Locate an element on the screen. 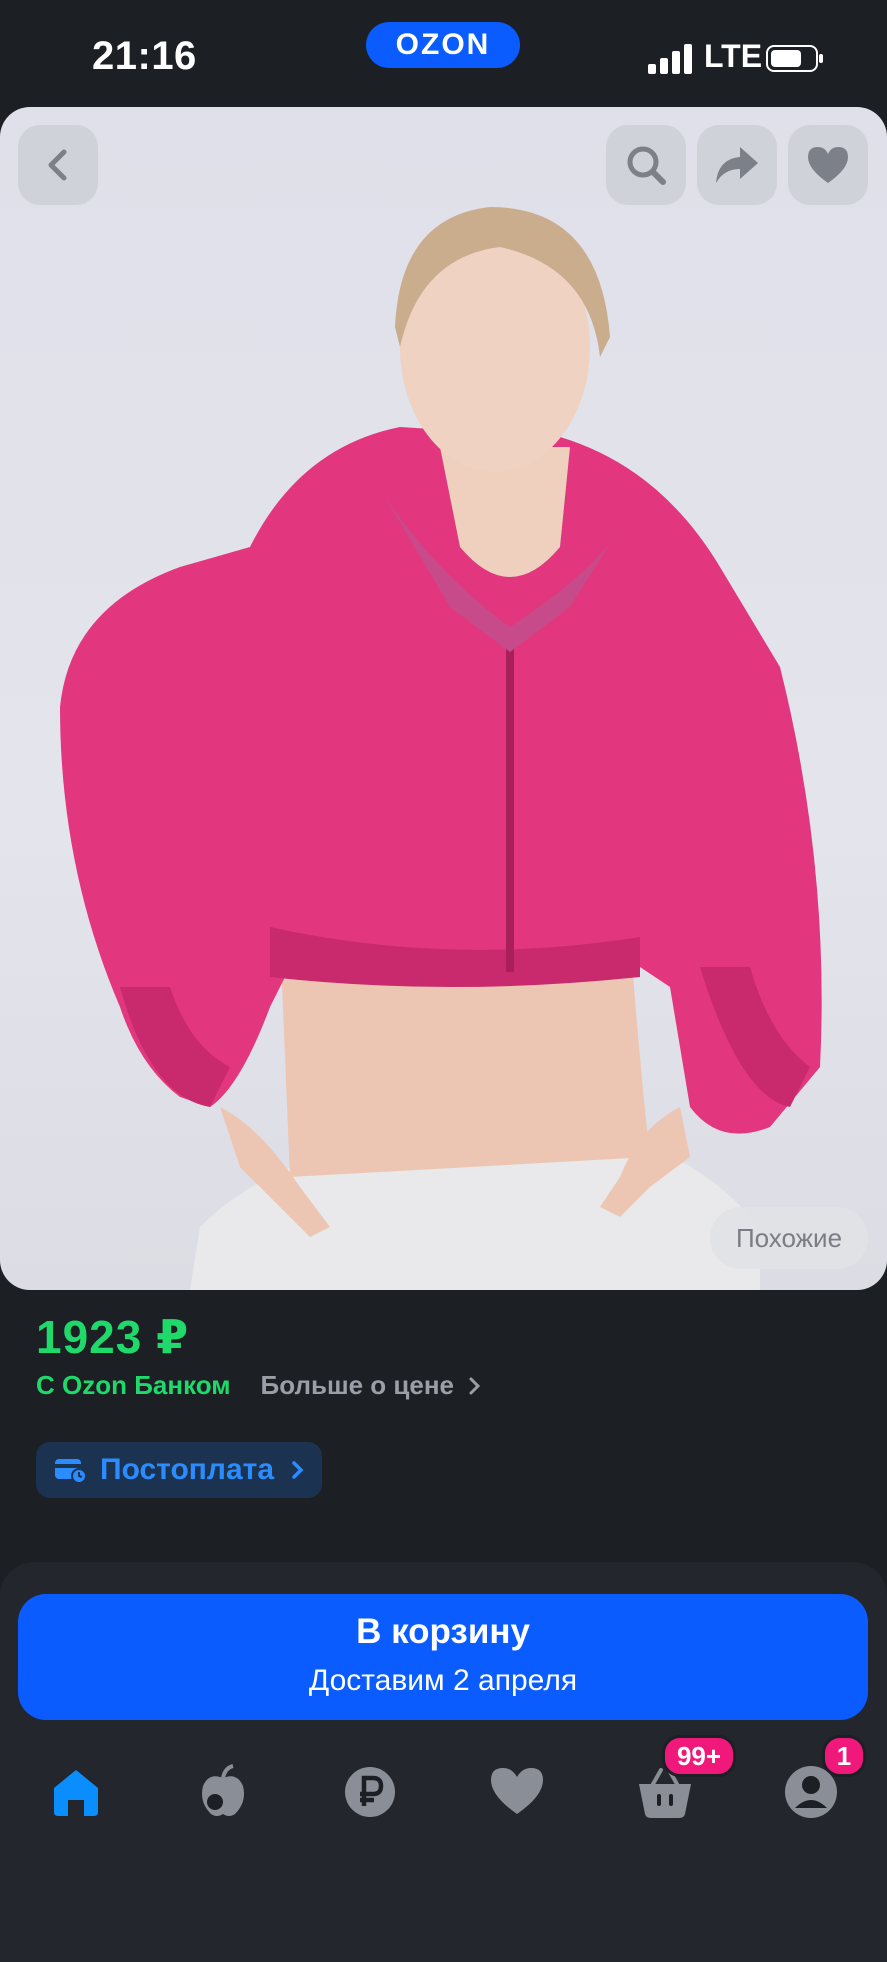 The height and width of the screenshot is (1962, 887). nav-fresh is located at coordinates (223, 1792).